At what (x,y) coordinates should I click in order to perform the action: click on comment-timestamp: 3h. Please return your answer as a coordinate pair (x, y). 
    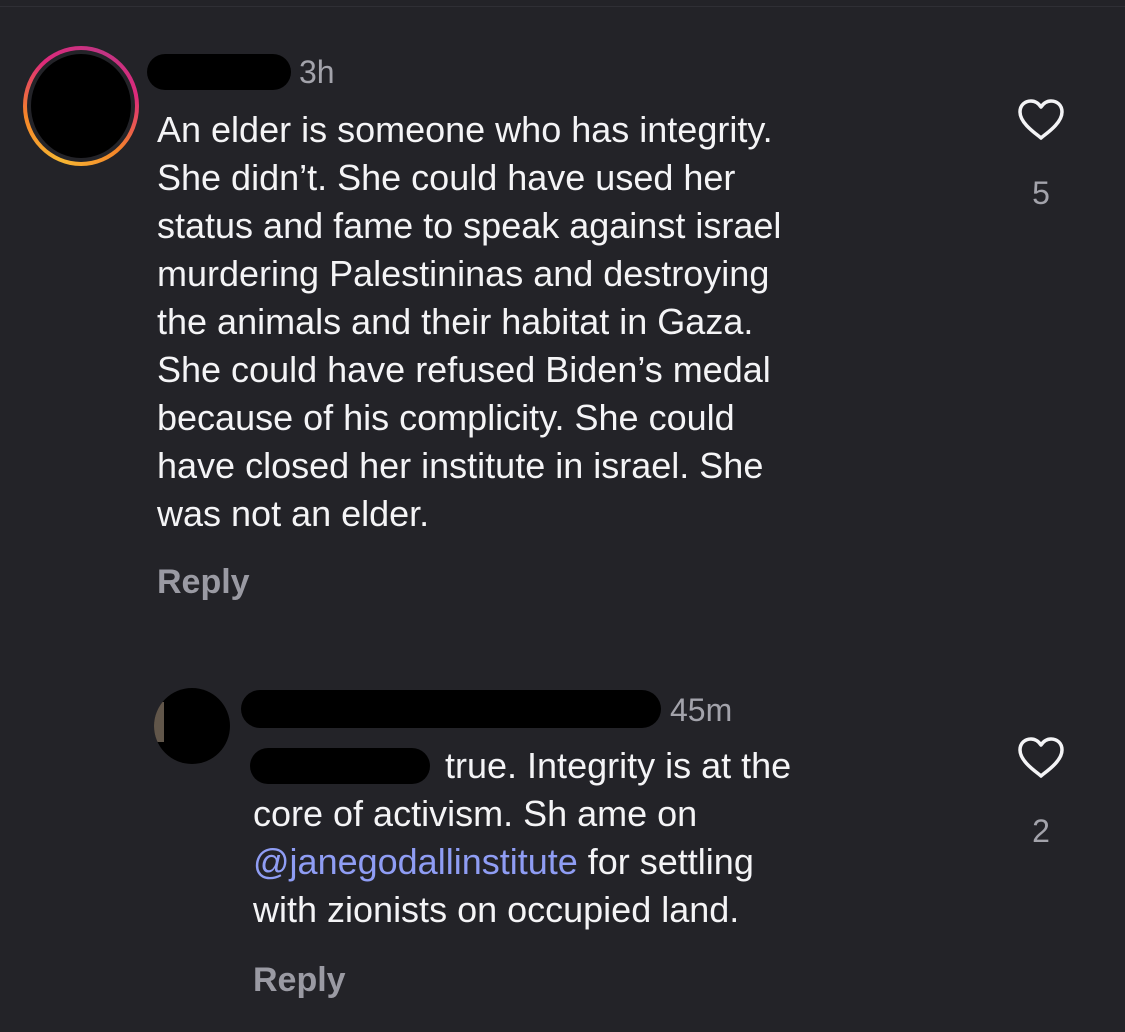
    Looking at the image, I should click on (317, 72).